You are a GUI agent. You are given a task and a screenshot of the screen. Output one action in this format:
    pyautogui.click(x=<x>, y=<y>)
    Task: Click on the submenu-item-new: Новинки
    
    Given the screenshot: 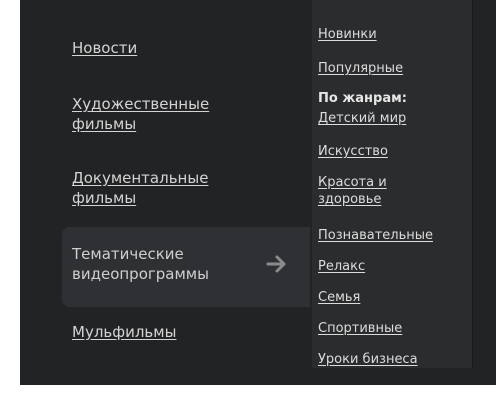 What is the action you would take?
    pyautogui.click(x=347, y=34)
    